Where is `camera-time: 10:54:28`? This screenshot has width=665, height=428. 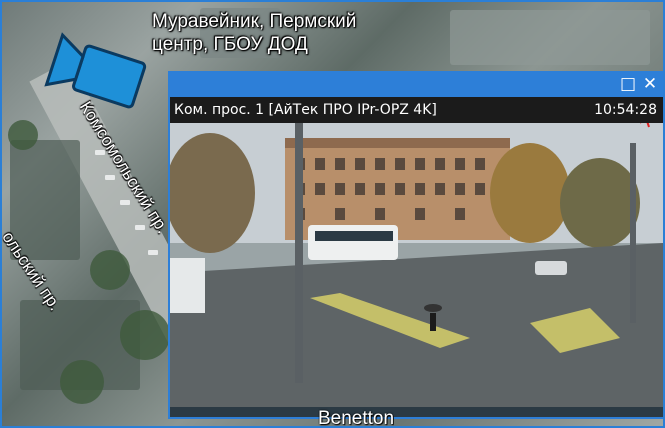 camera-time: 10:54:28 is located at coordinates (625, 110).